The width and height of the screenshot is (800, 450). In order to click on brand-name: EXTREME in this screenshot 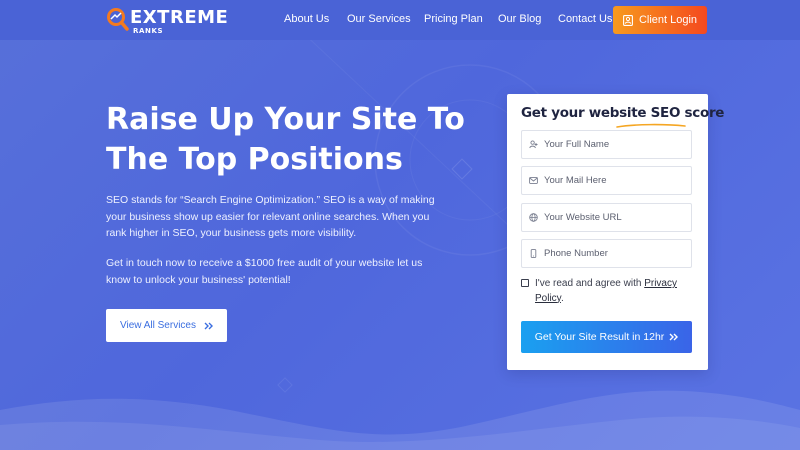, I will do `click(179, 17)`.